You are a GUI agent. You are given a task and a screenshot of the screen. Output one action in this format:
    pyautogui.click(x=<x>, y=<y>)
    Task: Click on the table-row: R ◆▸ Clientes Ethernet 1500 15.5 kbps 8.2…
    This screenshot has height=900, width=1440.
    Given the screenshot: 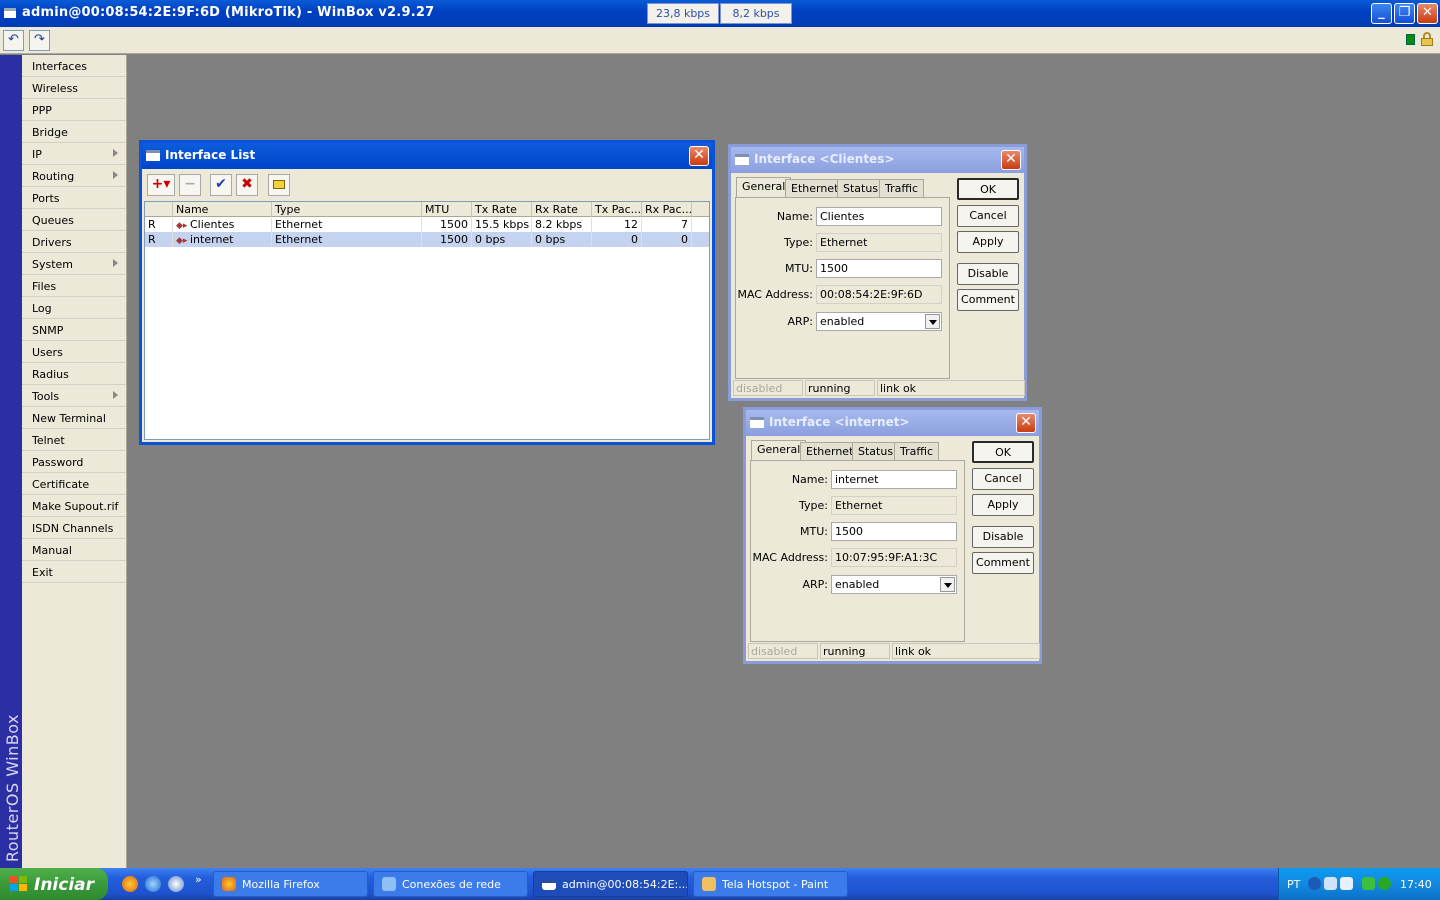 What is the action you would take?
    pyautogui.click(x=427, y=224)
    